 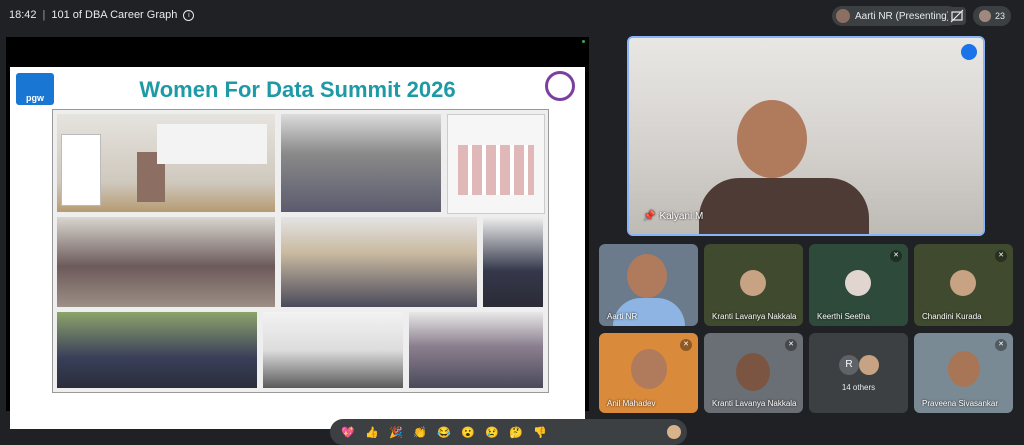 I want to click on live-dot, so click(x=583, y=41).